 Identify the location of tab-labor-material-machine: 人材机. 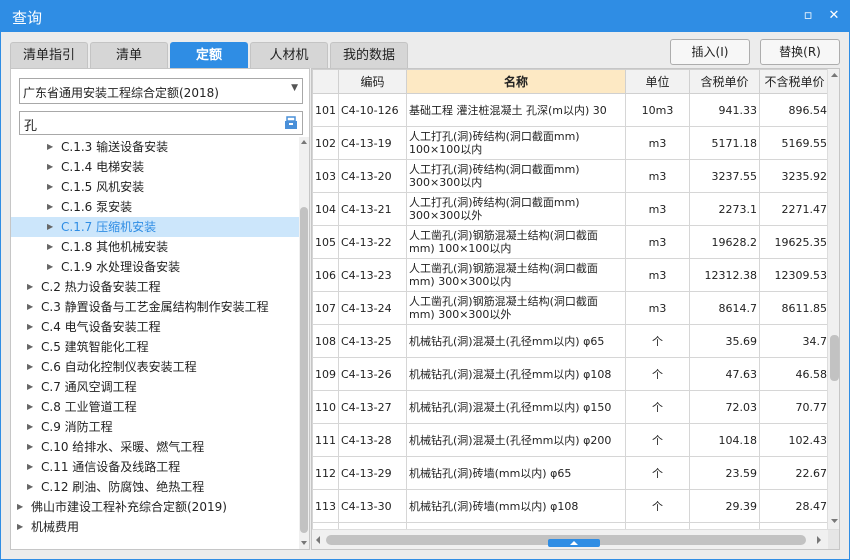
(289, 55).